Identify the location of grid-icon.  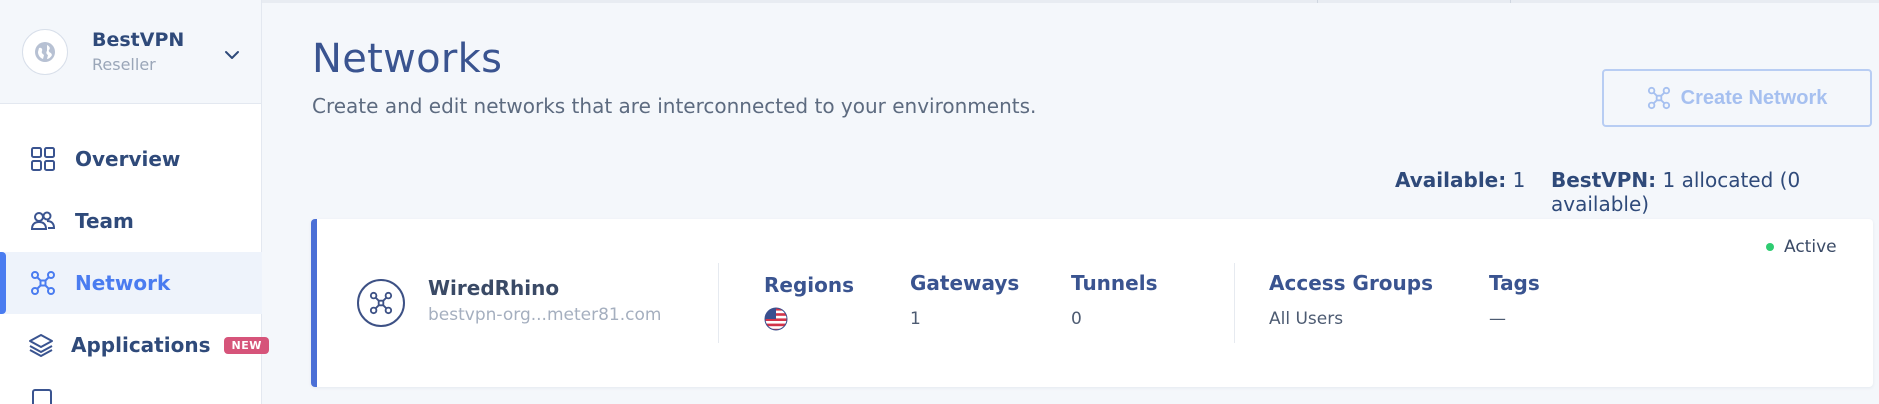
(43, 159).